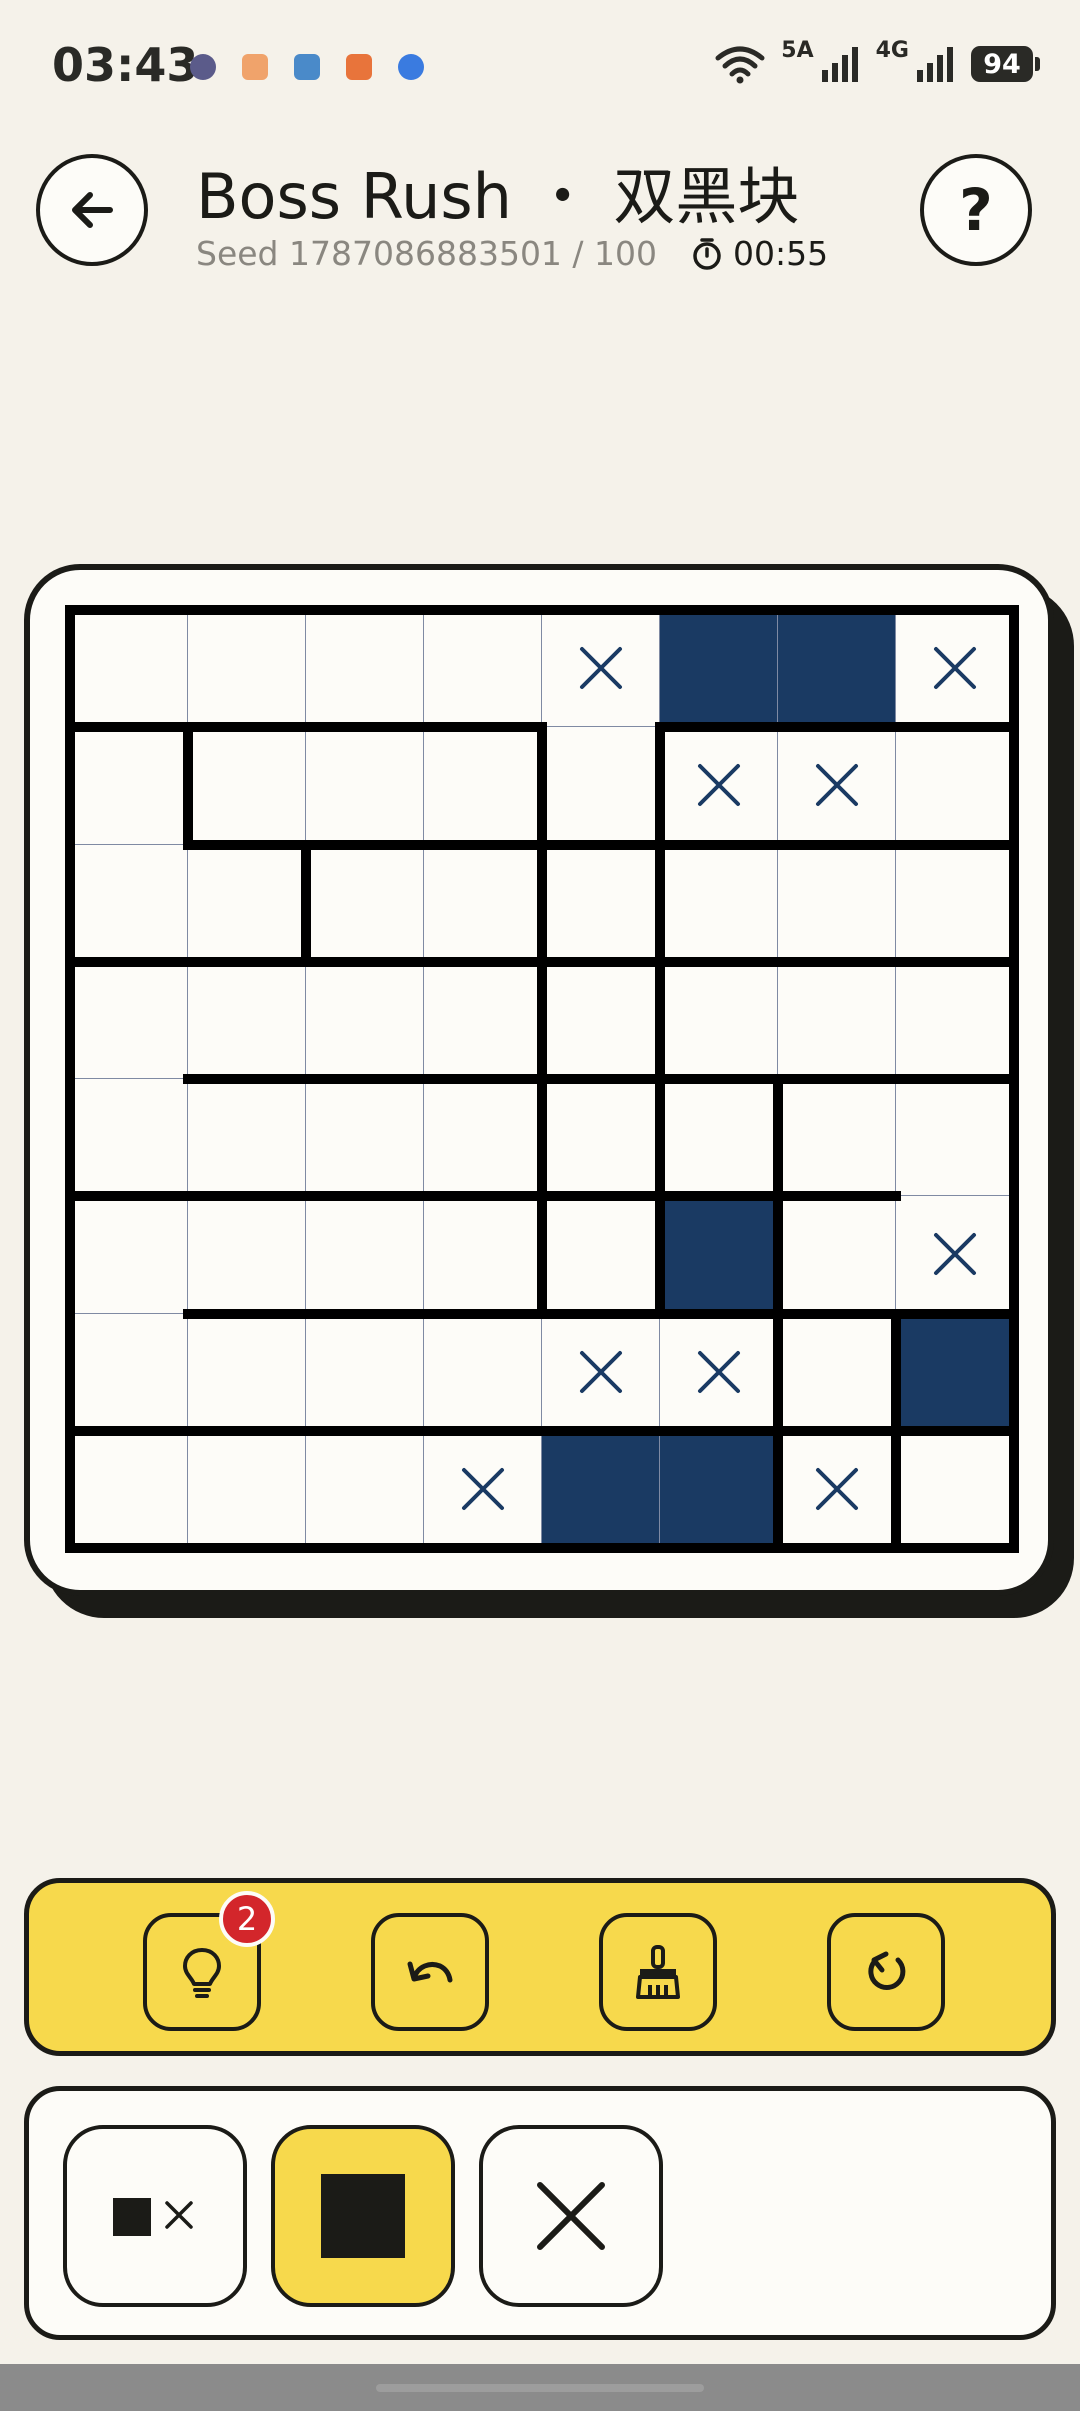 The width and height of the screenshot is (1080, 2411). What do you see at coordinates (363, 2216) in the screenshot?
I see `mode-fill-button` at bounding box center [363, 2216].